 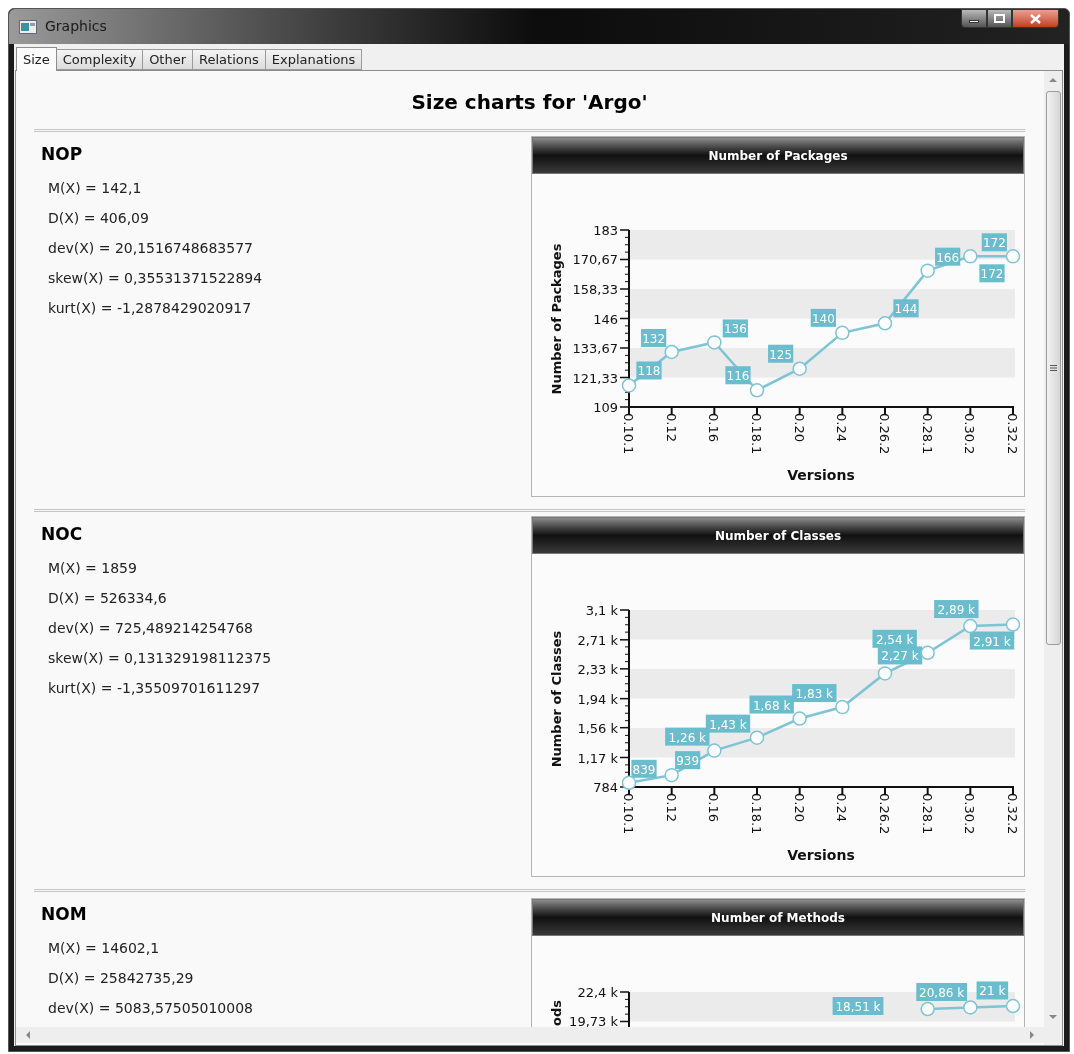 What do you see at coordinates (151, 628) in the screenshot?
I see `stat-line: dev(X) = 725,489214254768` at bounding box center [151, 628].